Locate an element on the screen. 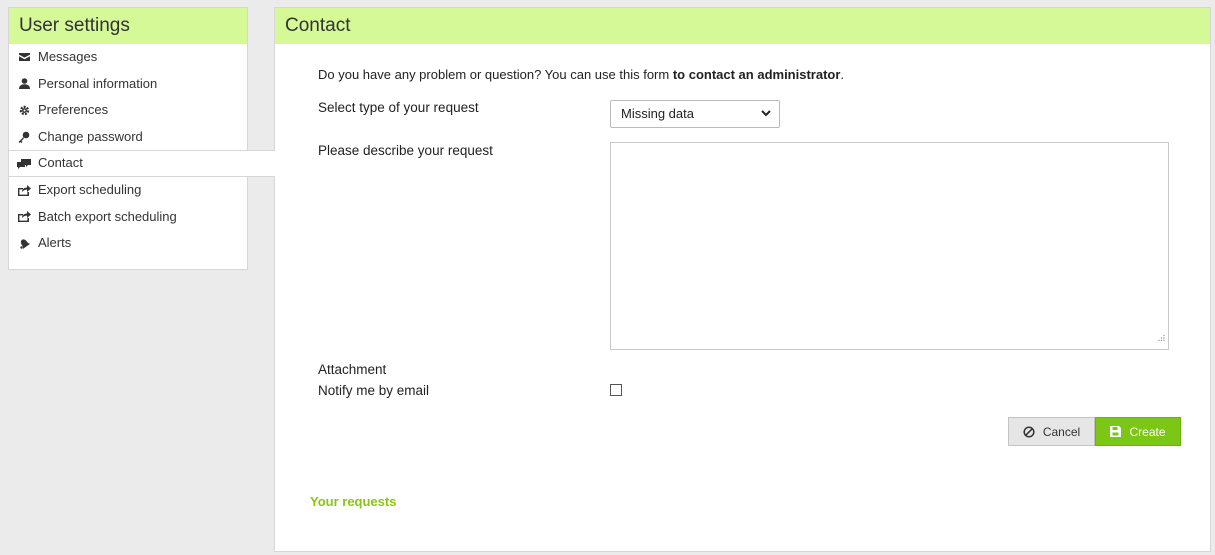 This screenshot has width=1215, height=555. page-title: Contact is located at coordinates (742, 26).